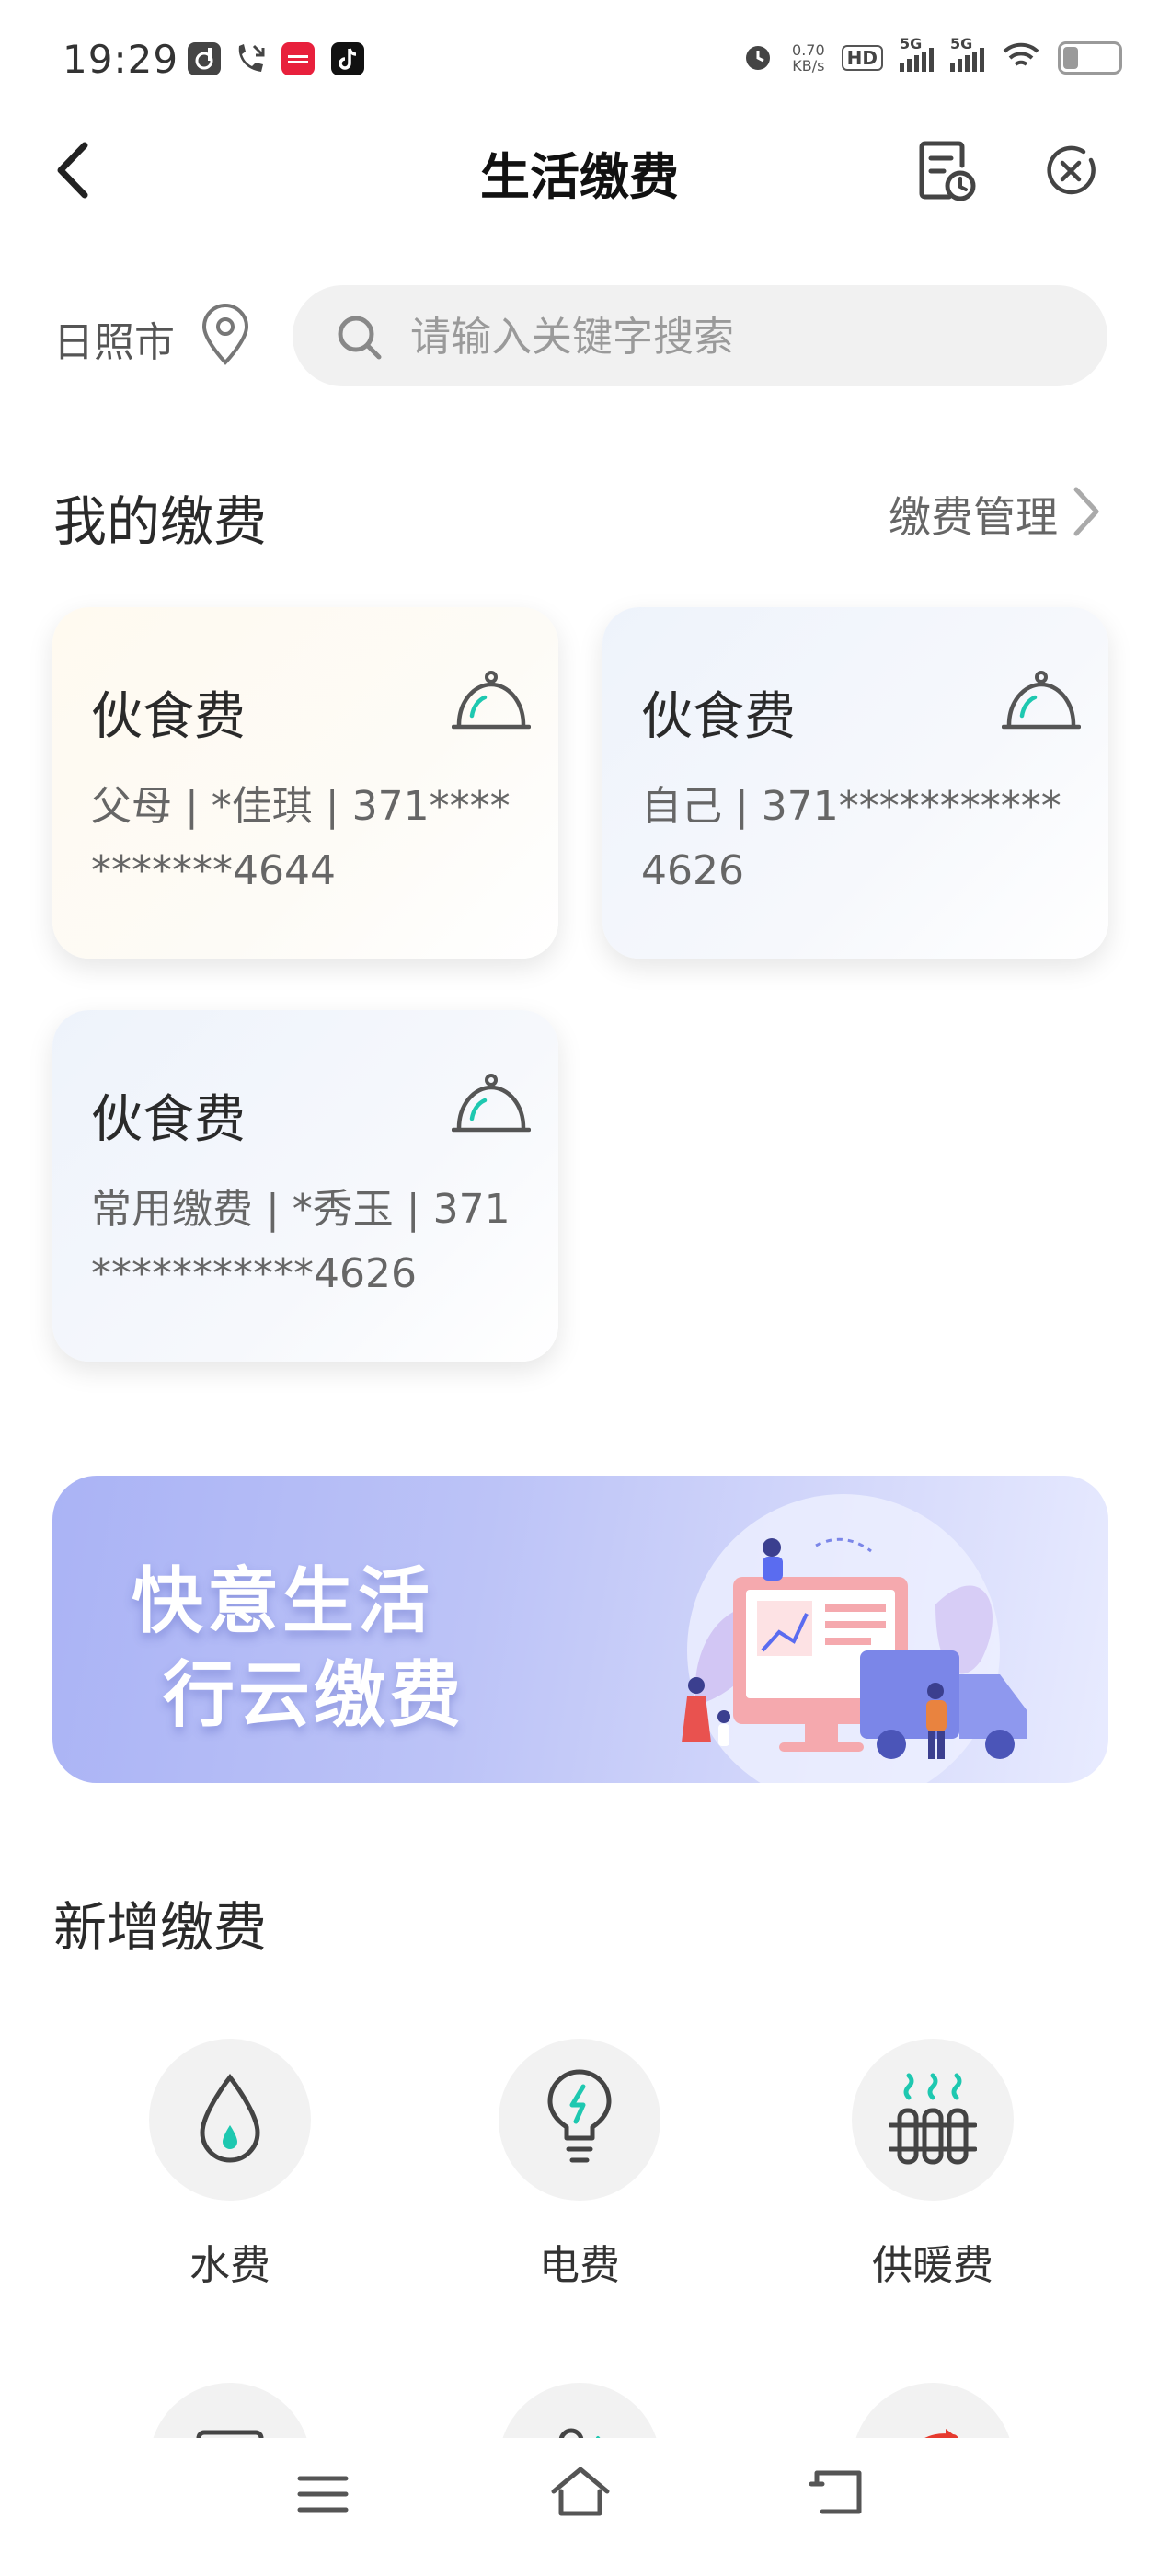  Describe the element at coordinates (808, 58) in the screenshot. I see `net-speed: 0.70 KB/s` at that location.